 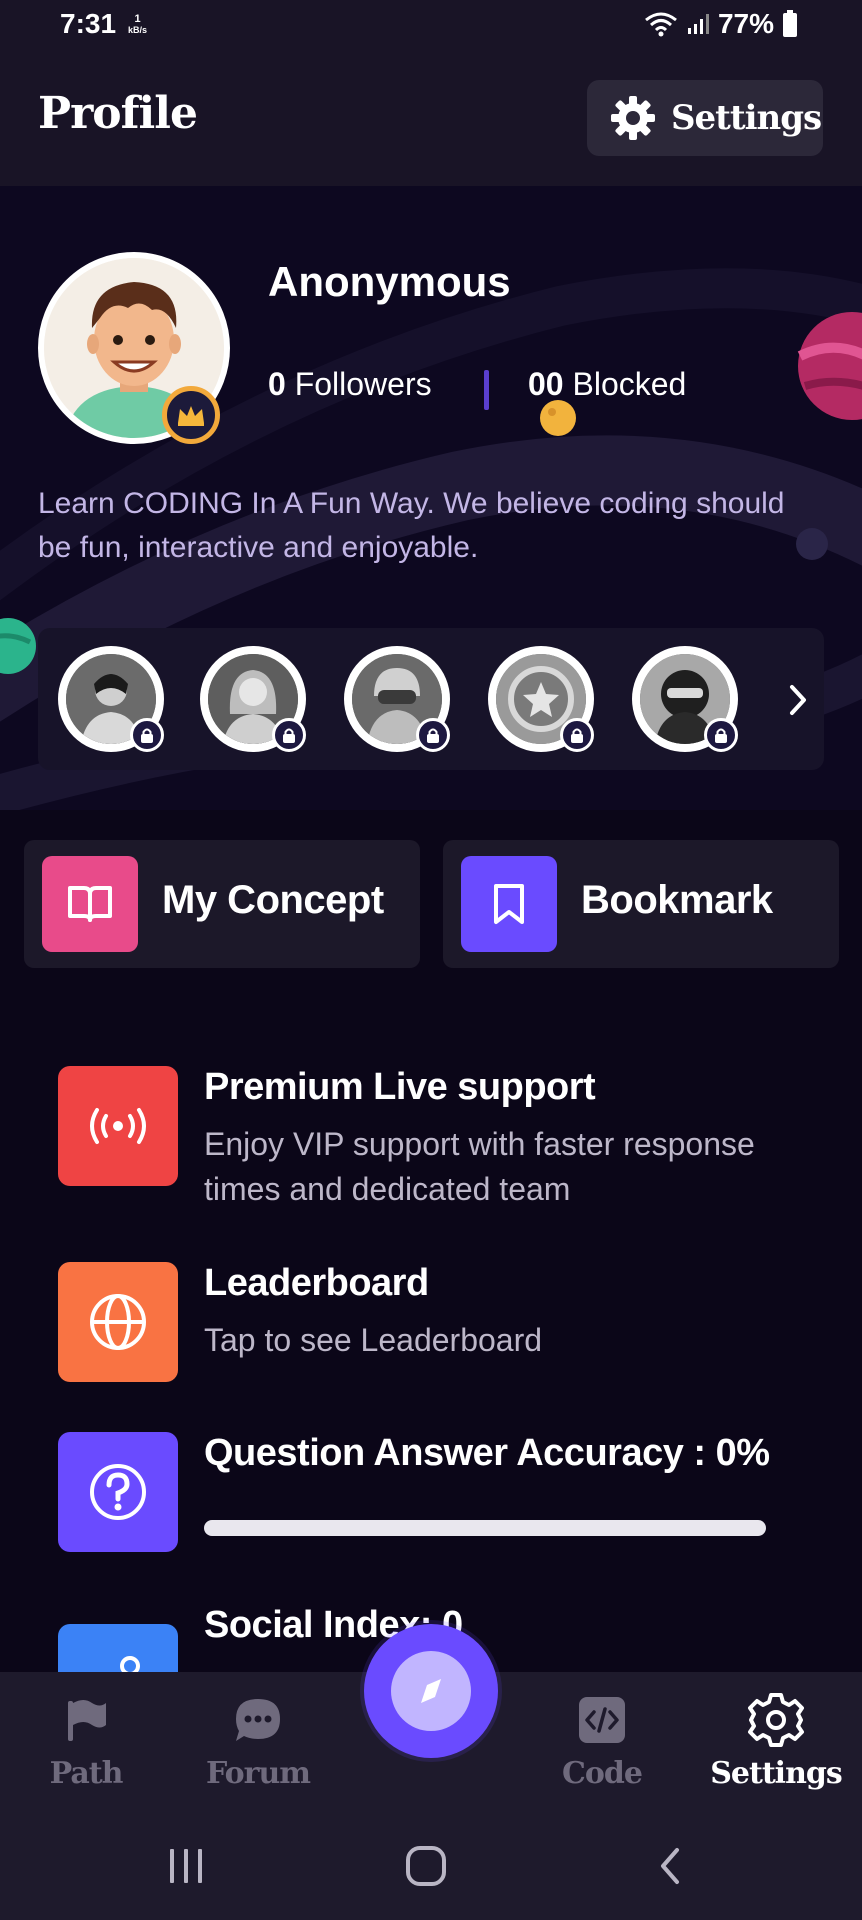 What do you see at coordinates (273, 900) in the screenshot?
I see `my-concept-label: My Concept` at bounding box center [273, 900].